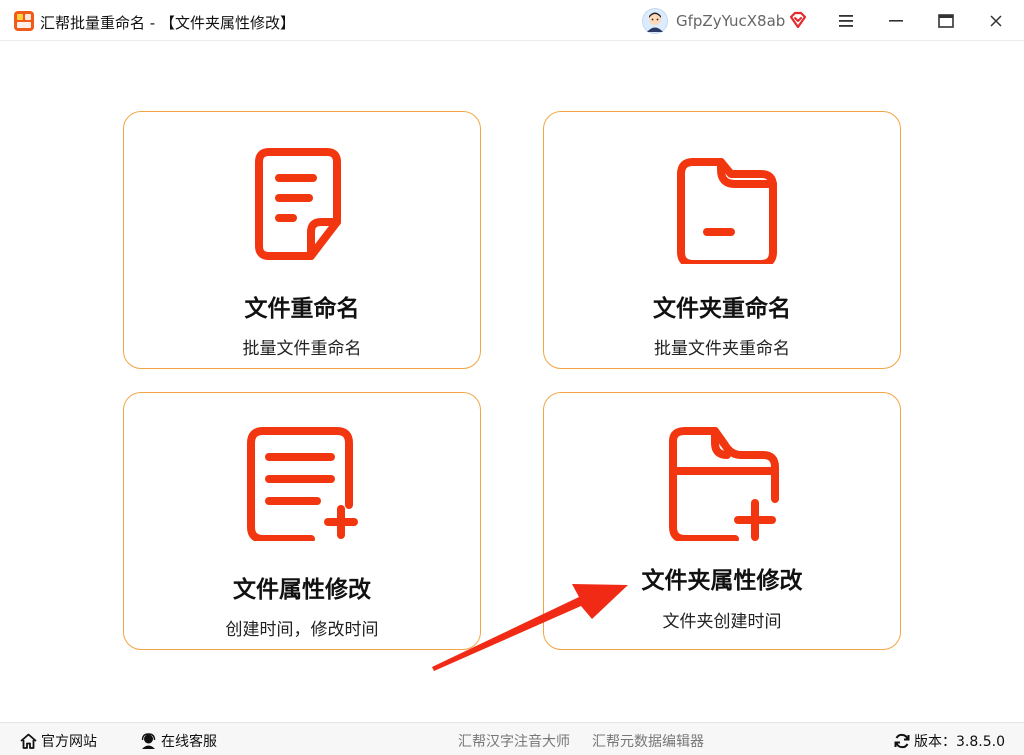  Describe the element at coordinates (514, 741) in the screenshot. I see `pinyin-master-link: 汇帮汉字注音大师` at that location.